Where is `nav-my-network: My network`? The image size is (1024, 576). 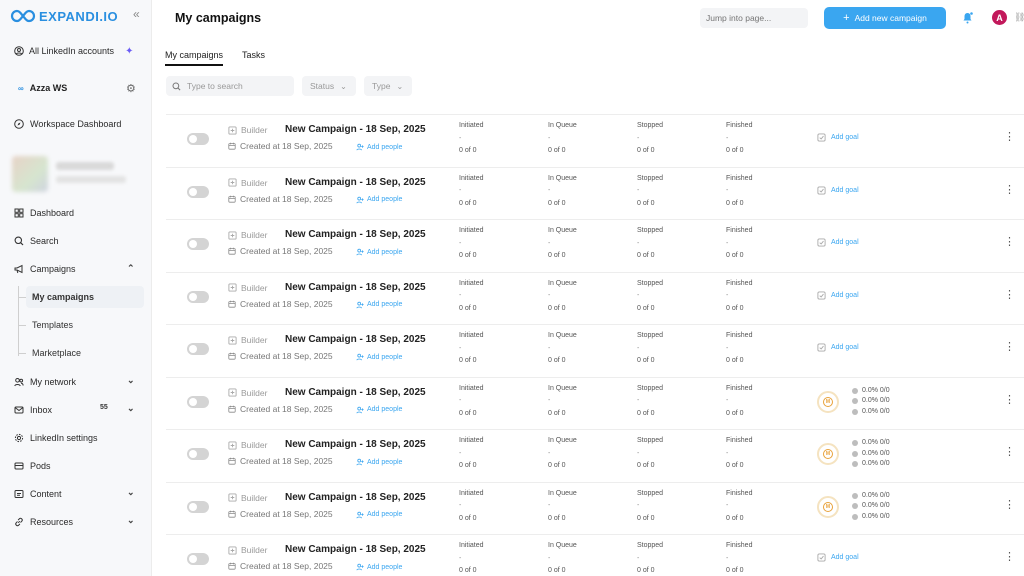 nav-my-network: My network is located at coordinates (45, 382).